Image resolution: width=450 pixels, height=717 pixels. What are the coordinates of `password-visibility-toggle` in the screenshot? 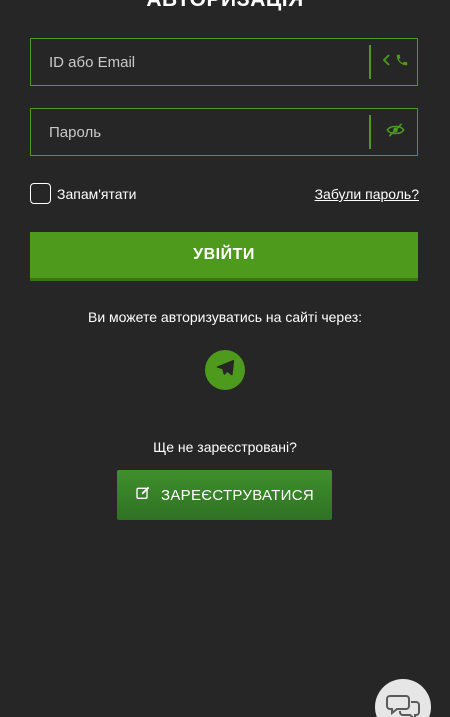 It's located at (395, 132).